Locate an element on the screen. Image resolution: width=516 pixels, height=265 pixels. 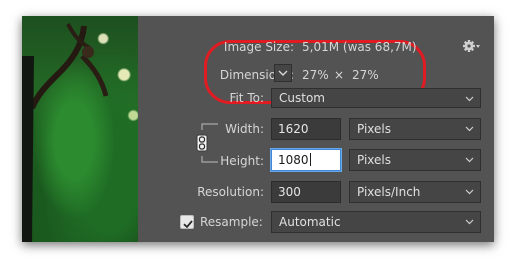
height-input-value: 1080 is located at coordinates (293, 160).